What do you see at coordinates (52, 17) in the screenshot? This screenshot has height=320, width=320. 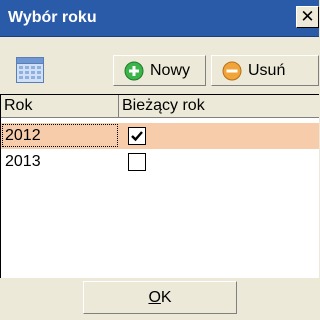 I see `window-title: Wybór roku` at bounding box center [52, 17].